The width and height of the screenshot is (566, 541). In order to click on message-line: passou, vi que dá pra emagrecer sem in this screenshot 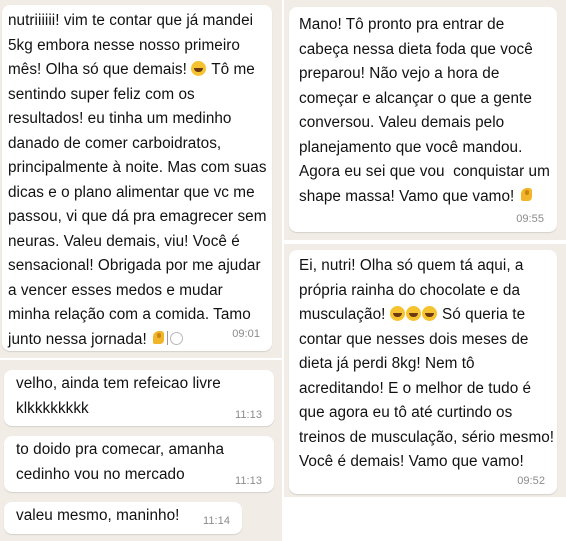, I will do `click(137, 216)`.